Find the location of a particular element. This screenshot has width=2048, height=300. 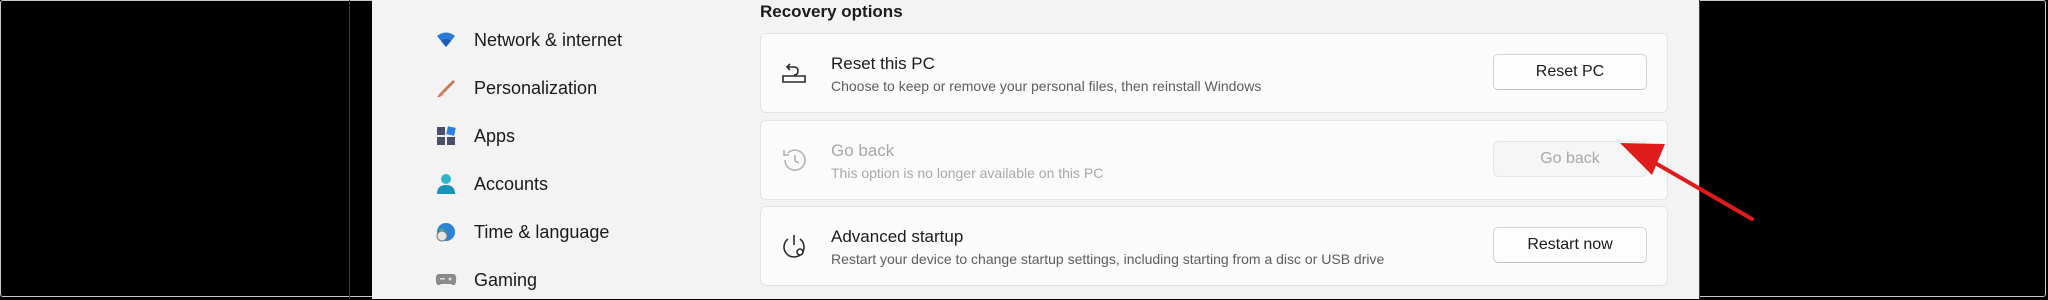

annotation-arrow is located at coordinates (1687, 182).